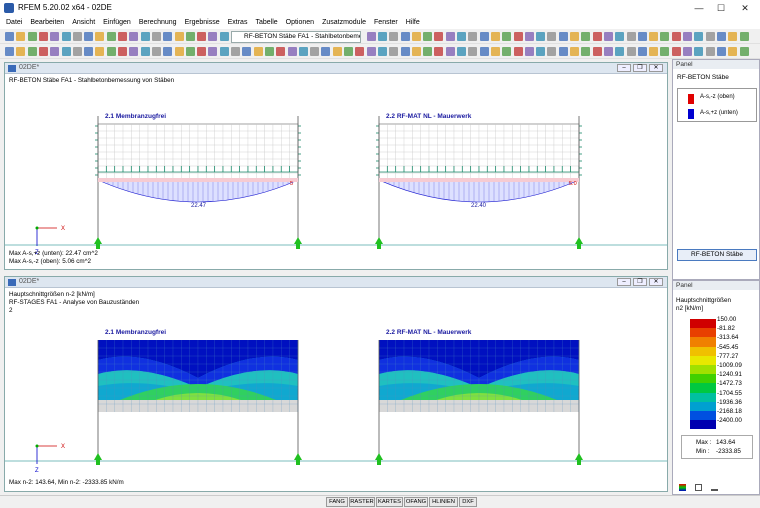 The width and height of the screenshot is (760, 508). What do you see at coordinates (416, 502) in the screenshot?
I see `status-ofang: OFANG` at bounding box center [416, 502].